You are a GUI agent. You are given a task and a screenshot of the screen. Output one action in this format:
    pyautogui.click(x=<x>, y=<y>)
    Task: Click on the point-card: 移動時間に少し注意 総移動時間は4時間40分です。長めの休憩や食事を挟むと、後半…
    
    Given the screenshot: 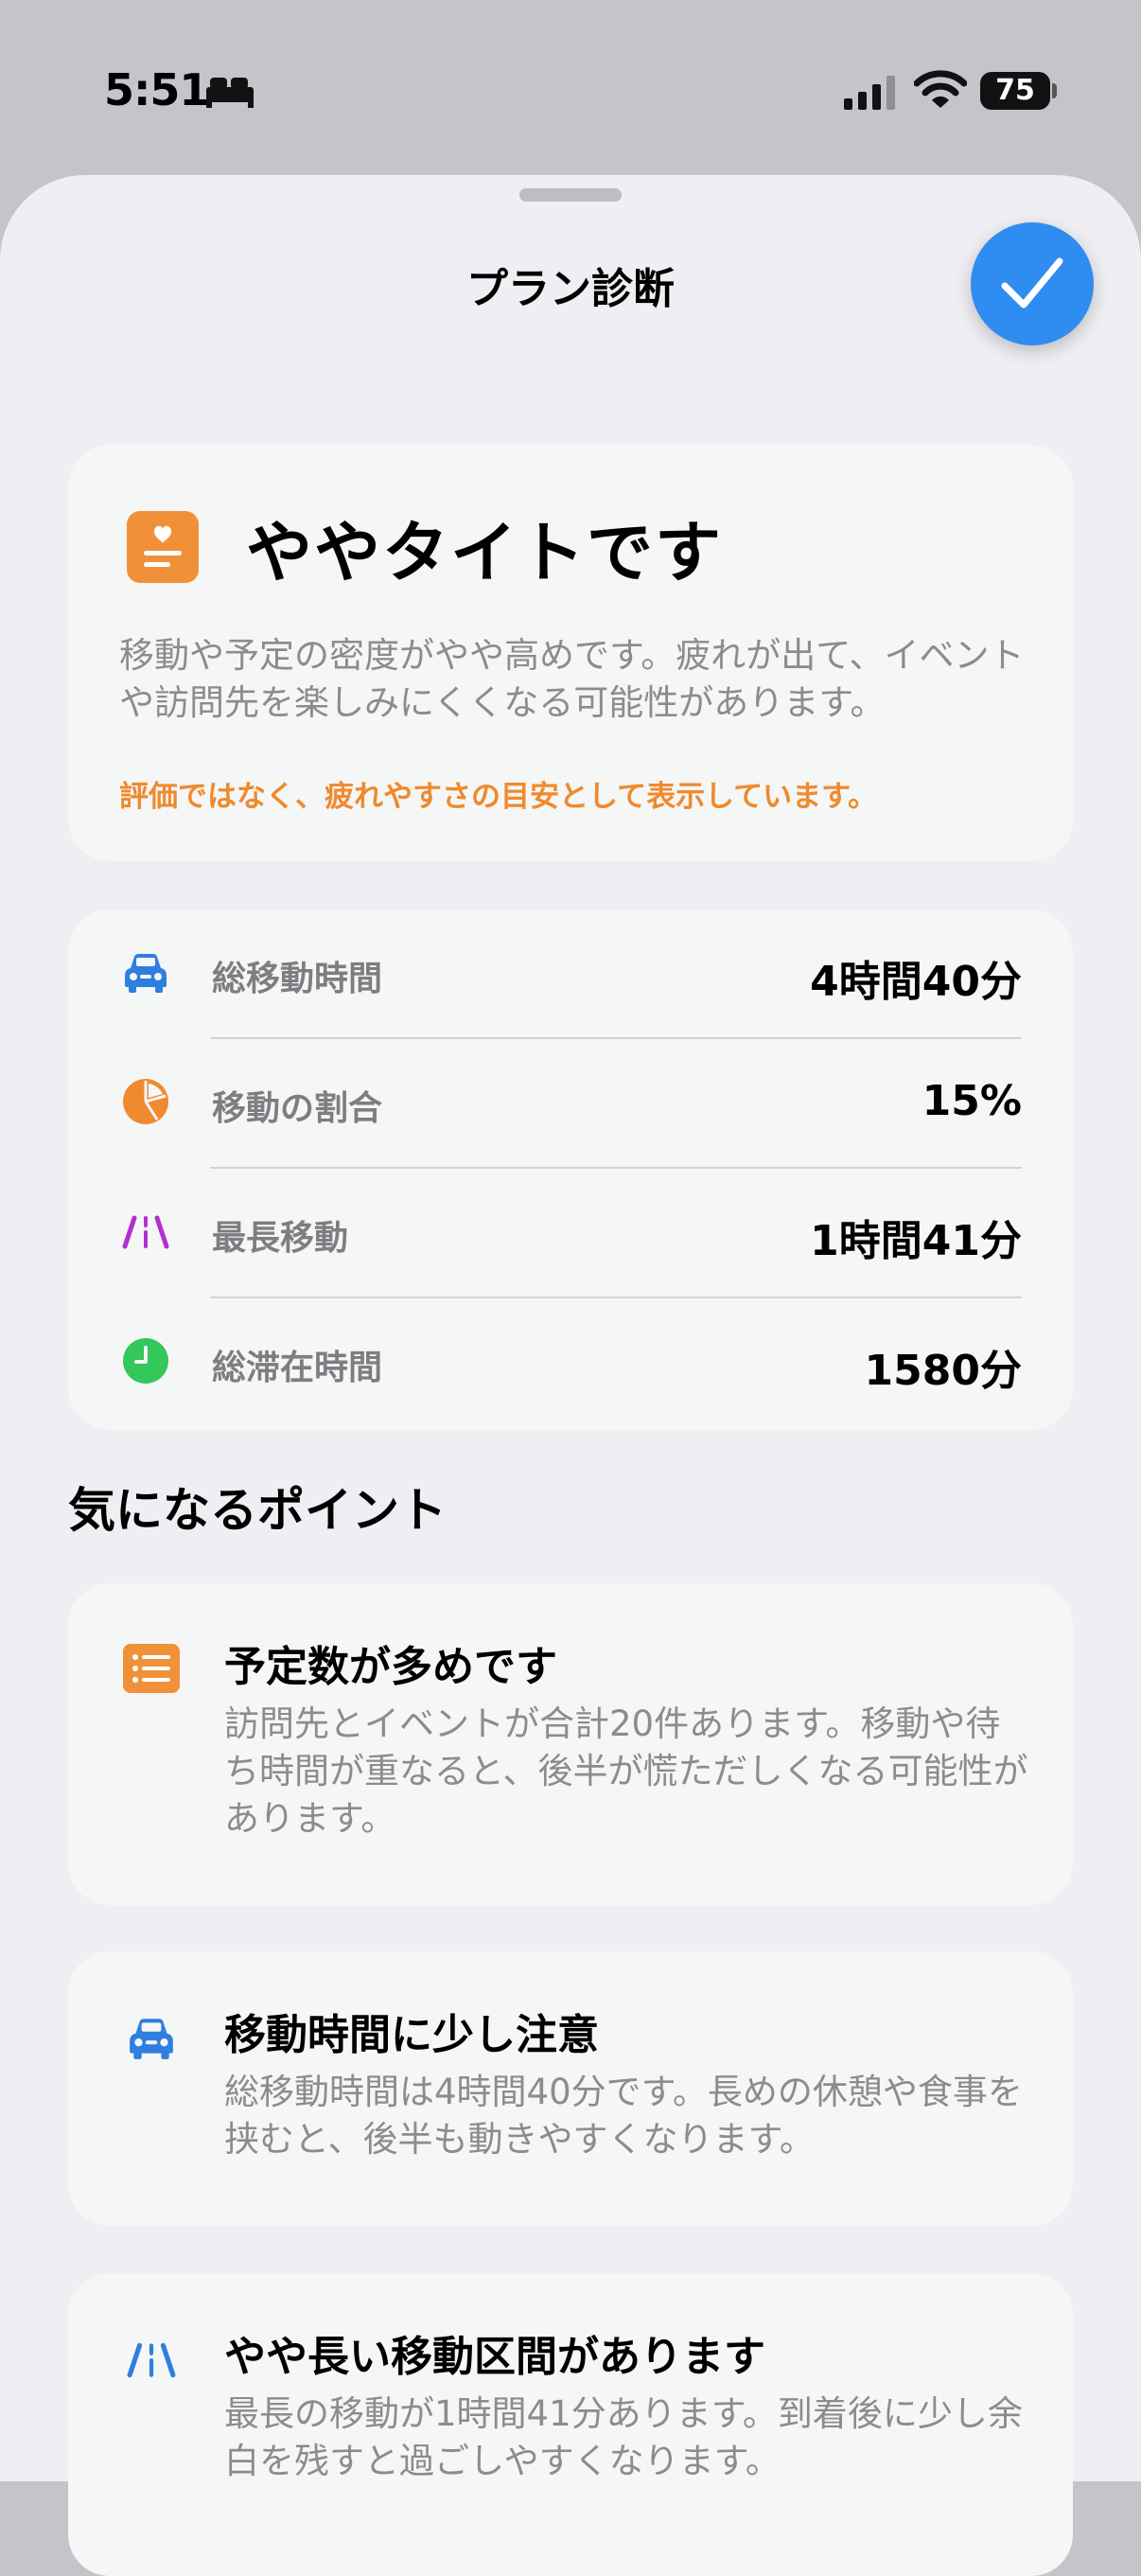 What is the action you would take?
    pyautogui.click(x=570, y=2088)
    